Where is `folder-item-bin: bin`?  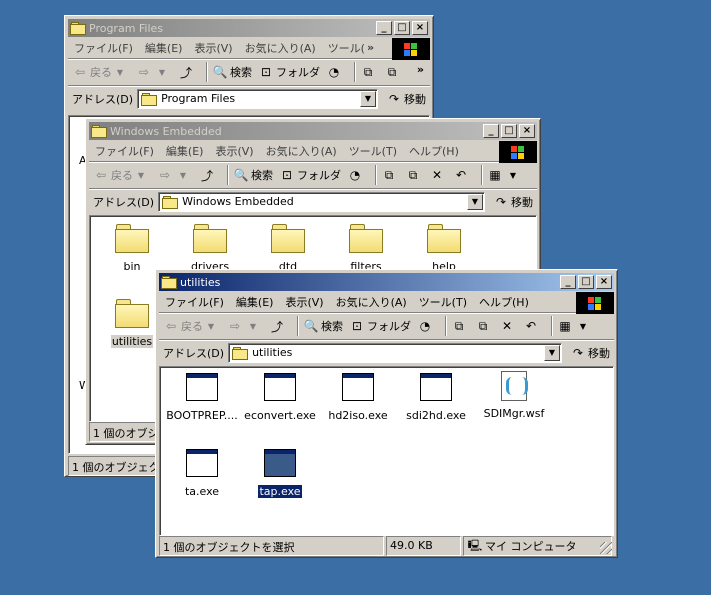
folder-item-bin: bin is located at coordinates (132, 248).